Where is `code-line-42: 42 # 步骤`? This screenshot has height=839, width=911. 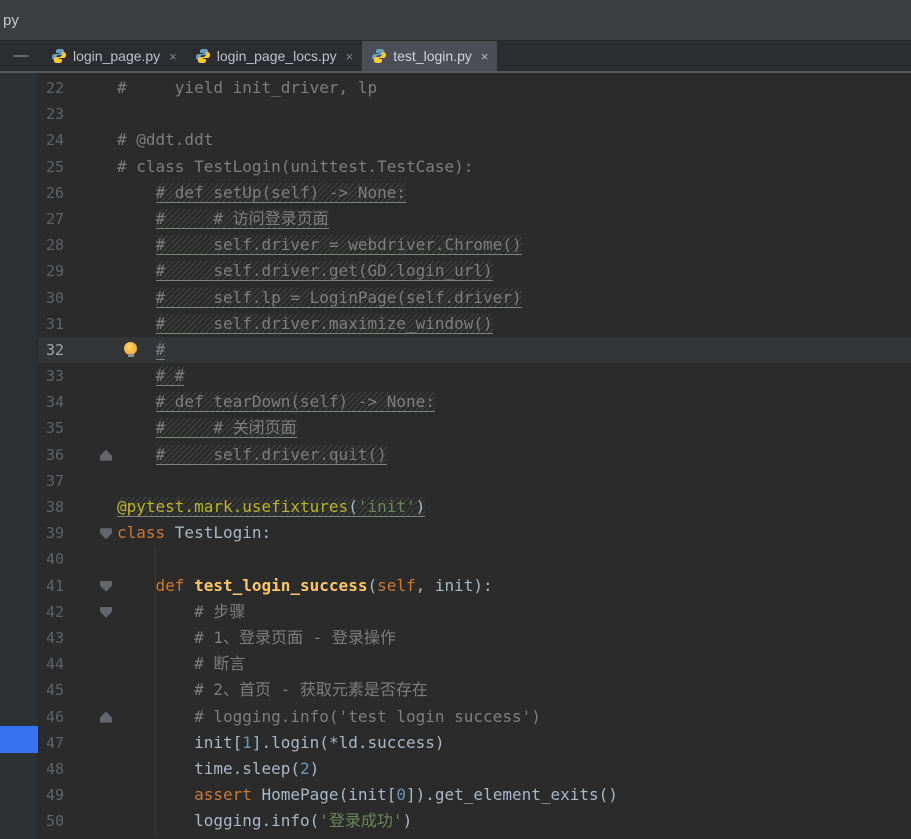 code-line-42: 42 # 步骤 is located at coordinates (474, 612).